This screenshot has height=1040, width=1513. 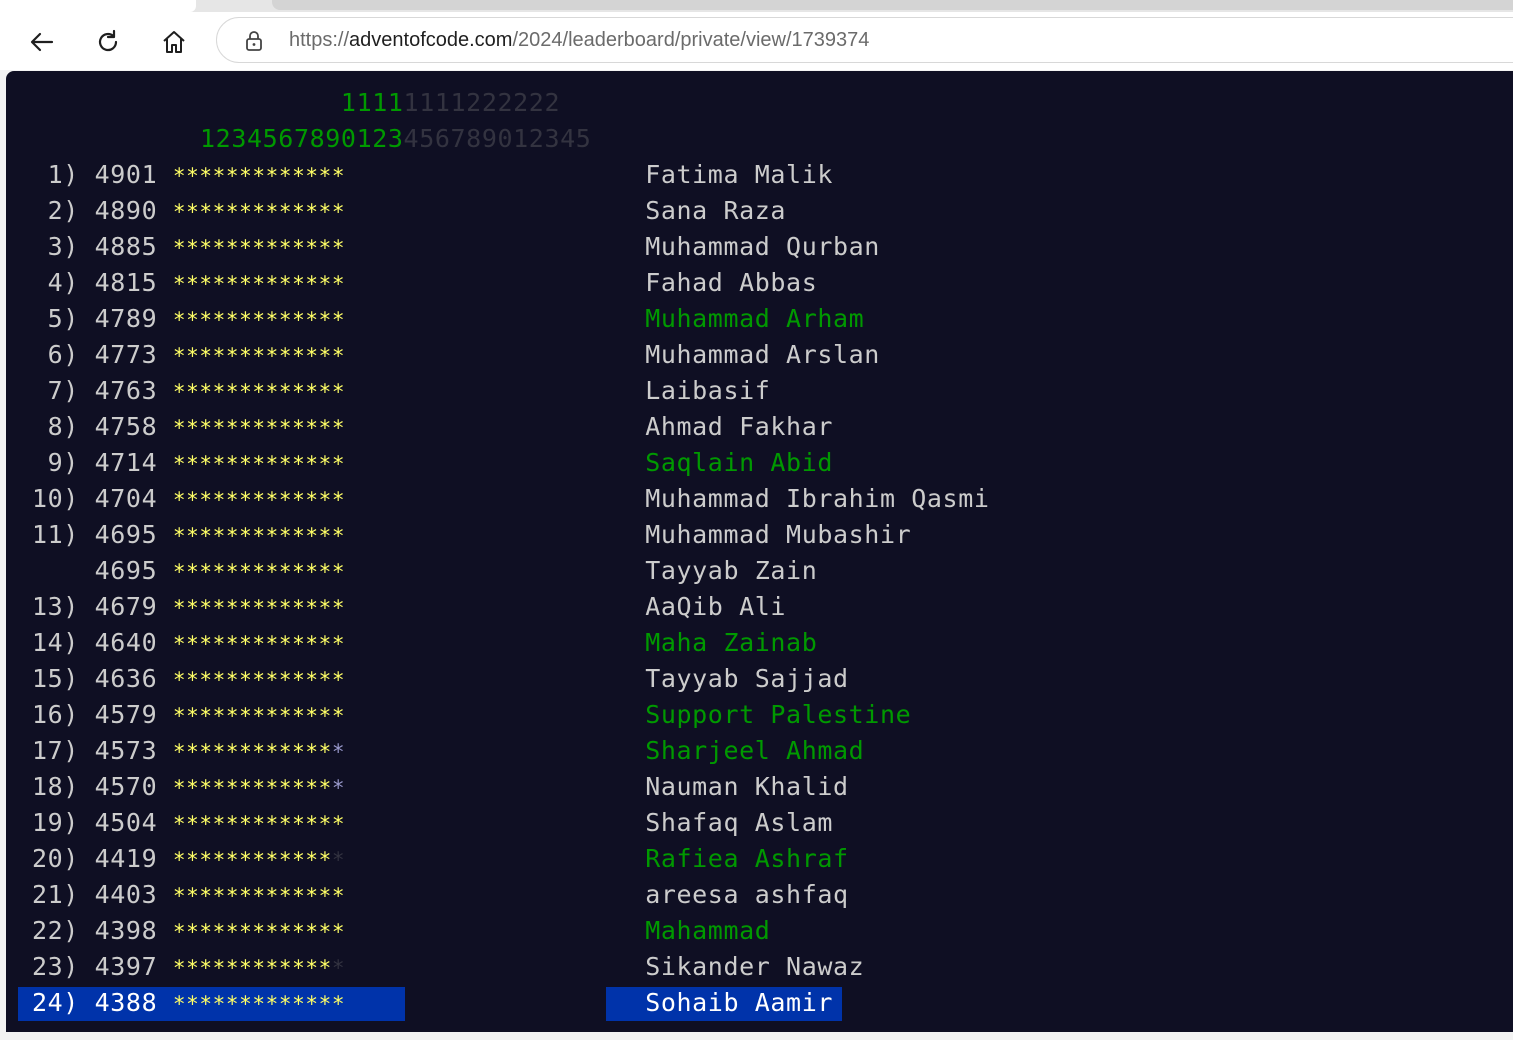 I want to click on score: 4419, so click(x=133, y=858).